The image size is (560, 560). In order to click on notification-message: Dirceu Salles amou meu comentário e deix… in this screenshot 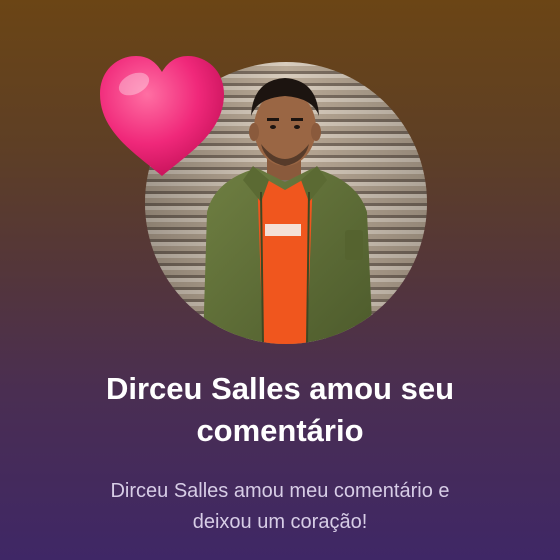, I will do `click(280, 507)`.